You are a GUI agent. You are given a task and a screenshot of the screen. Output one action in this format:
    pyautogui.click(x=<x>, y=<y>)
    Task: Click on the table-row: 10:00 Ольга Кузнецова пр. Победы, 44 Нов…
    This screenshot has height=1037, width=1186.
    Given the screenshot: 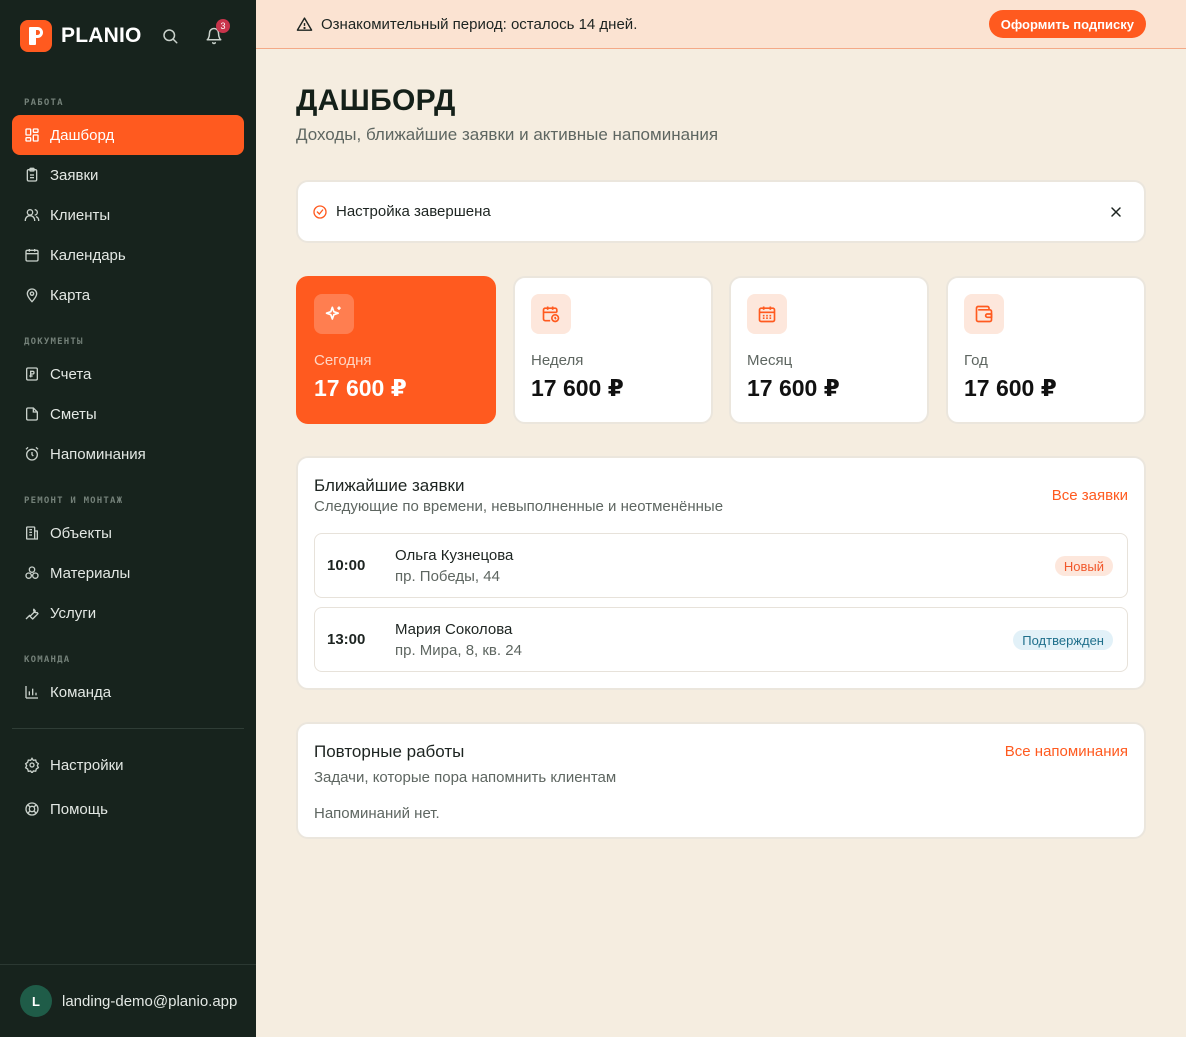 What is the action you would take?
    pyautogui.click(x=721, y=565)
    